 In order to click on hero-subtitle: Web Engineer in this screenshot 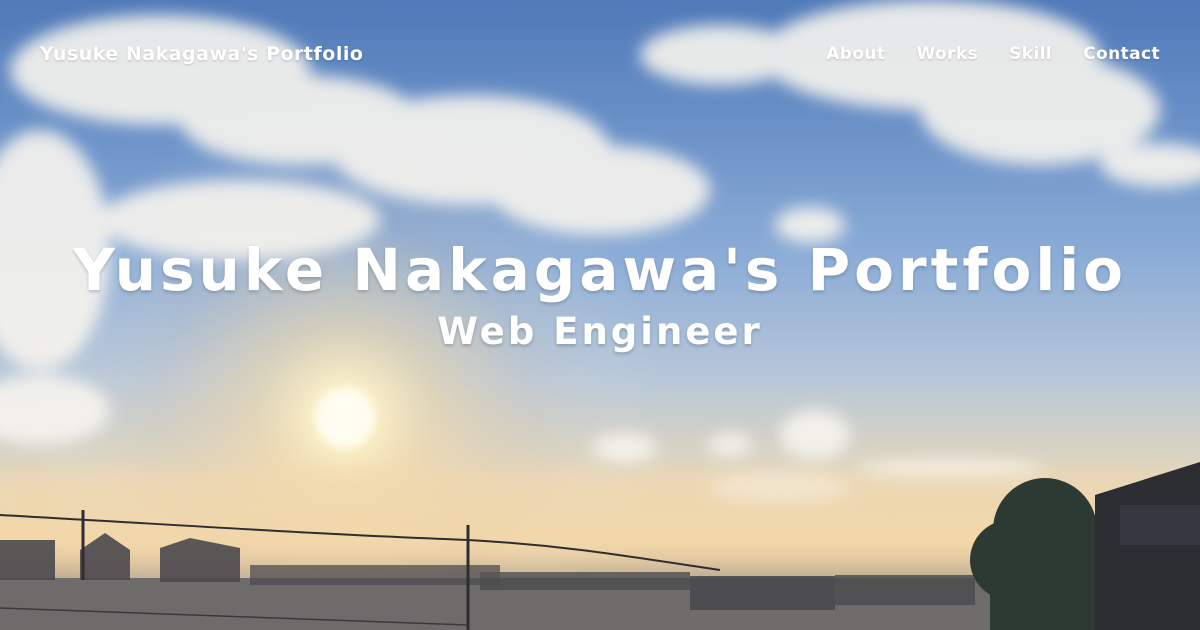, I will do `click(600, 331)`.